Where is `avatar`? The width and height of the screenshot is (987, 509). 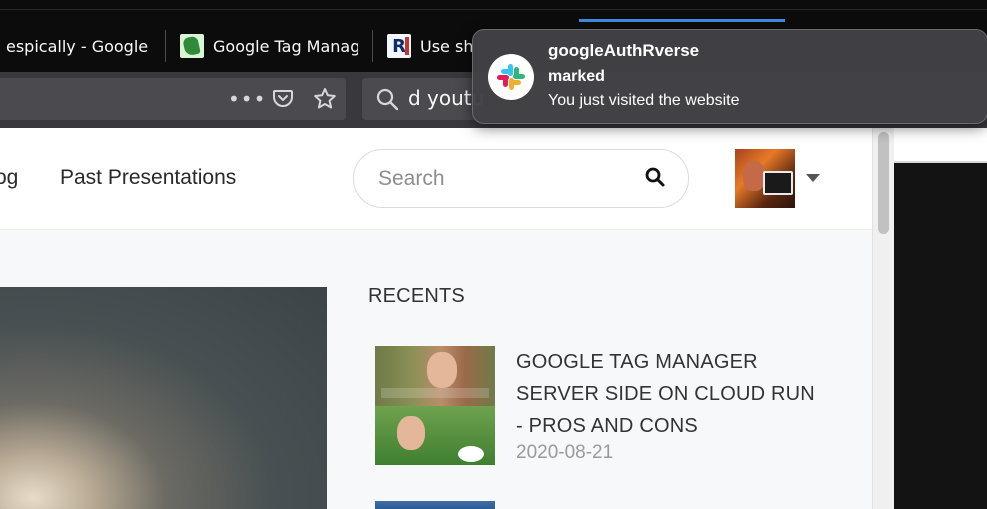
avatar is located at coordinates (765, 178).